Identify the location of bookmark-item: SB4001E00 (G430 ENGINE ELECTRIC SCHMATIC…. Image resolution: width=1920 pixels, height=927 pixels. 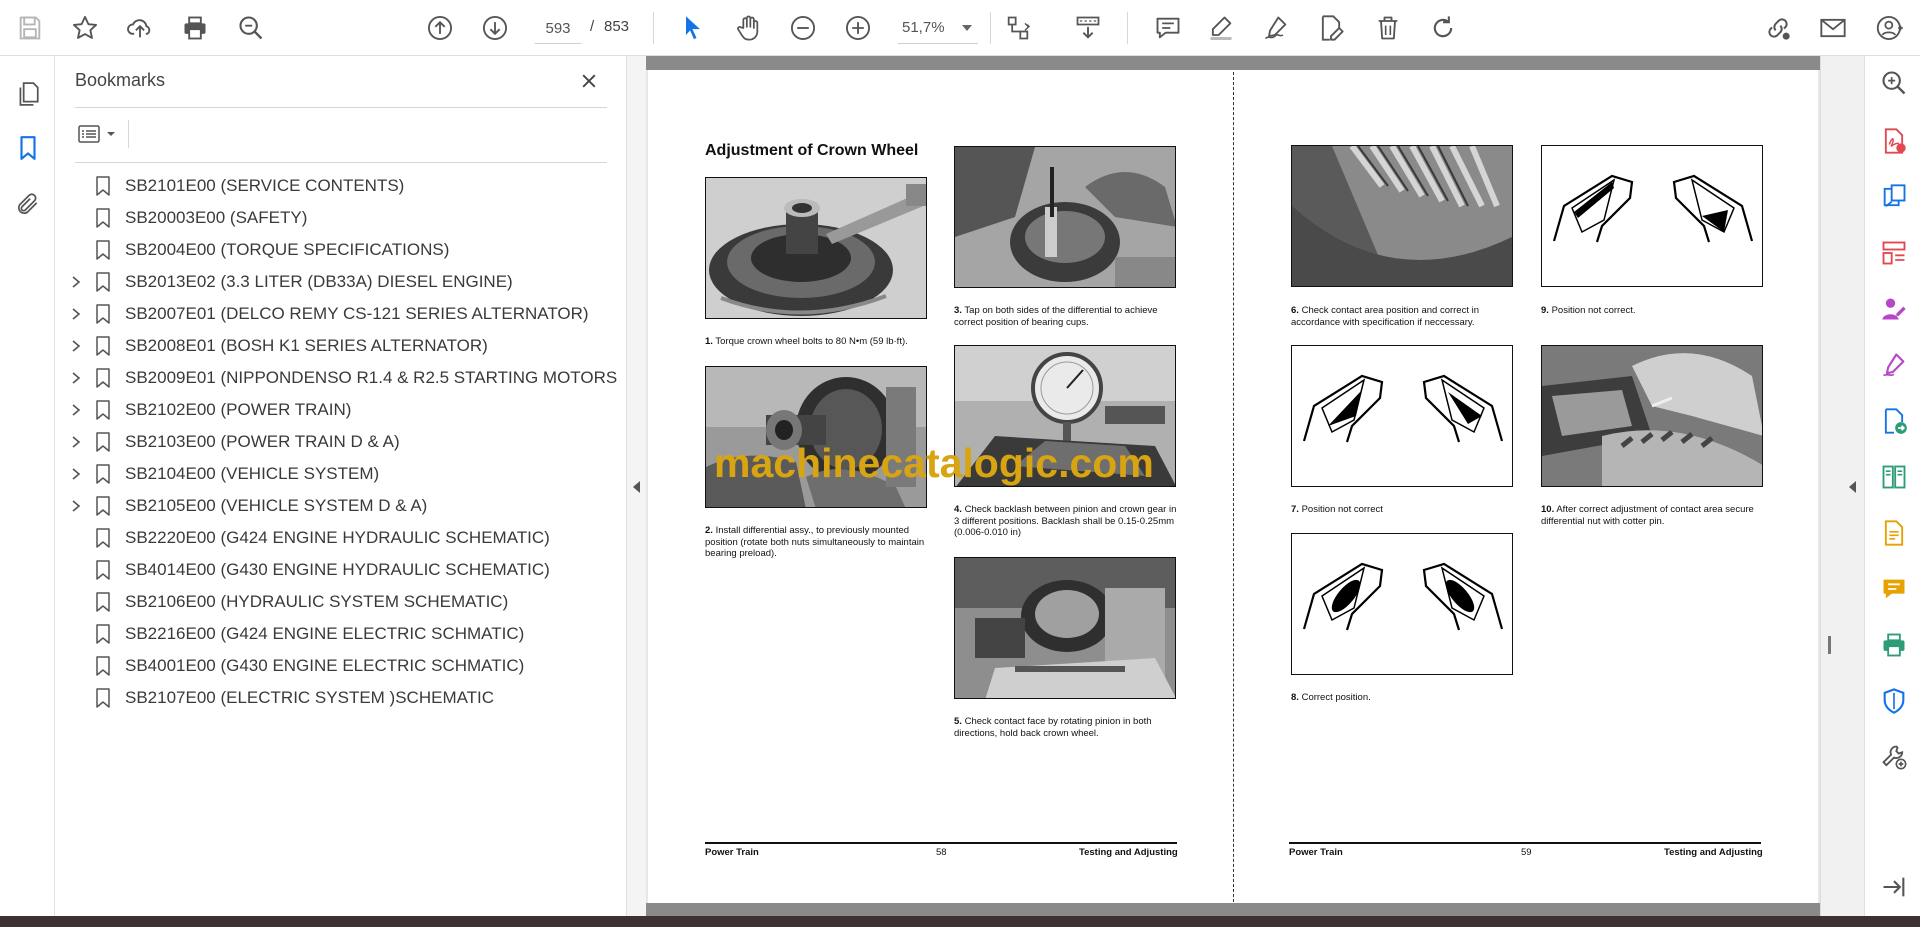
(341, 666).